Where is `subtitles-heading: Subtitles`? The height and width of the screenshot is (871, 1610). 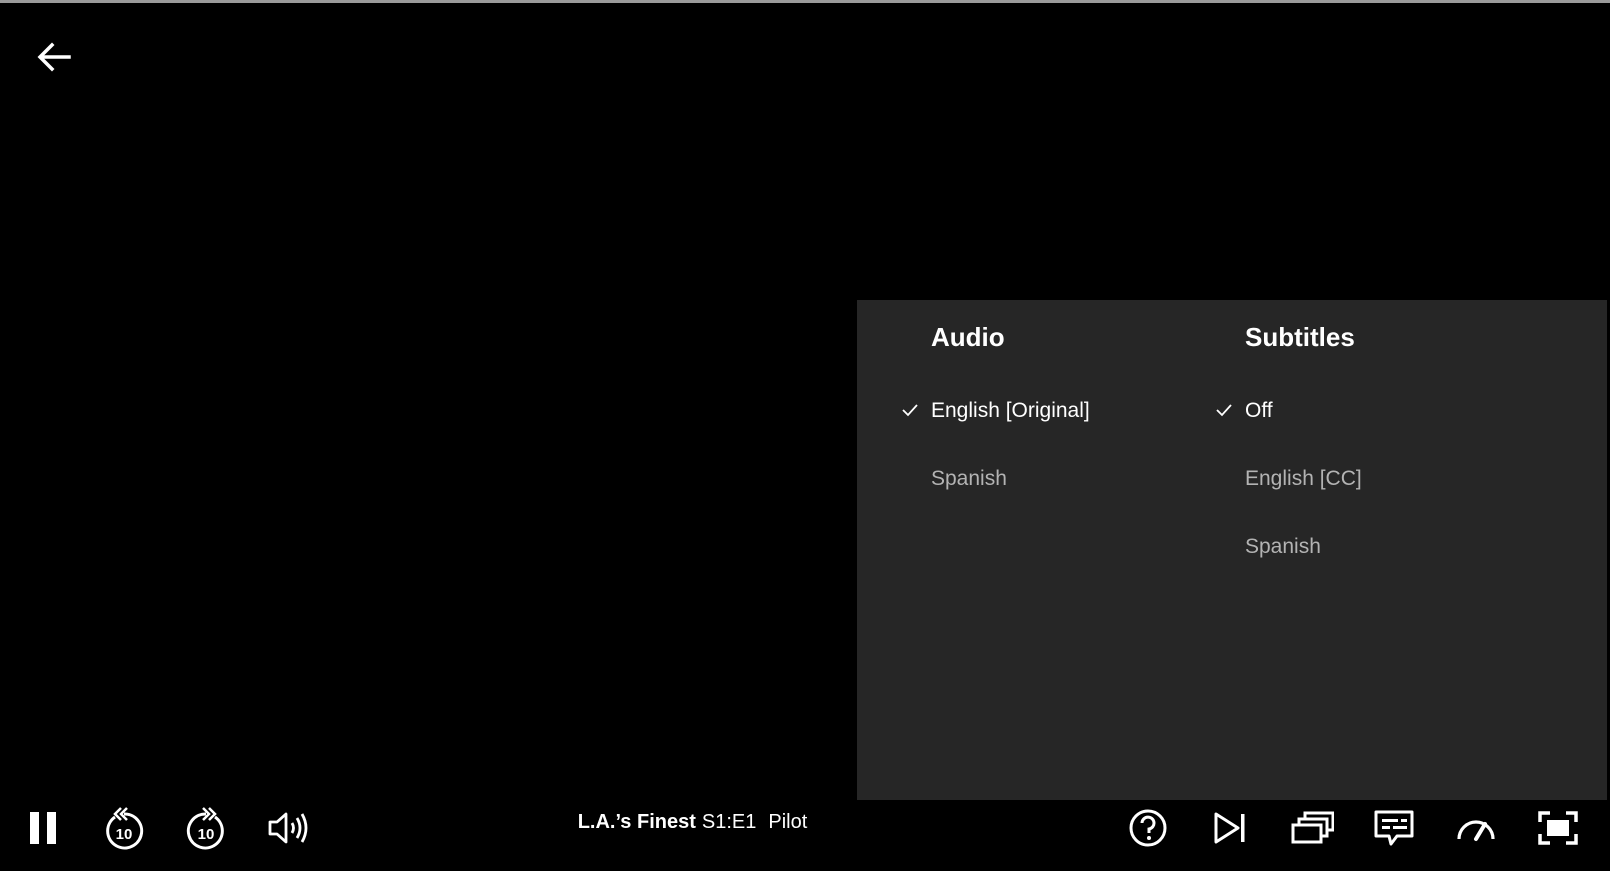 subtitles-heading: Subtitles is located at coordinates (1300, 337).